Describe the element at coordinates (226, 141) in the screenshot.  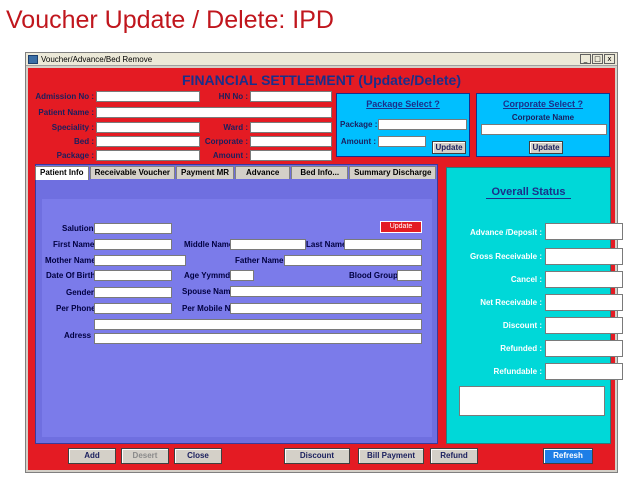
I see `corporate-label: Corporate :` at that location.